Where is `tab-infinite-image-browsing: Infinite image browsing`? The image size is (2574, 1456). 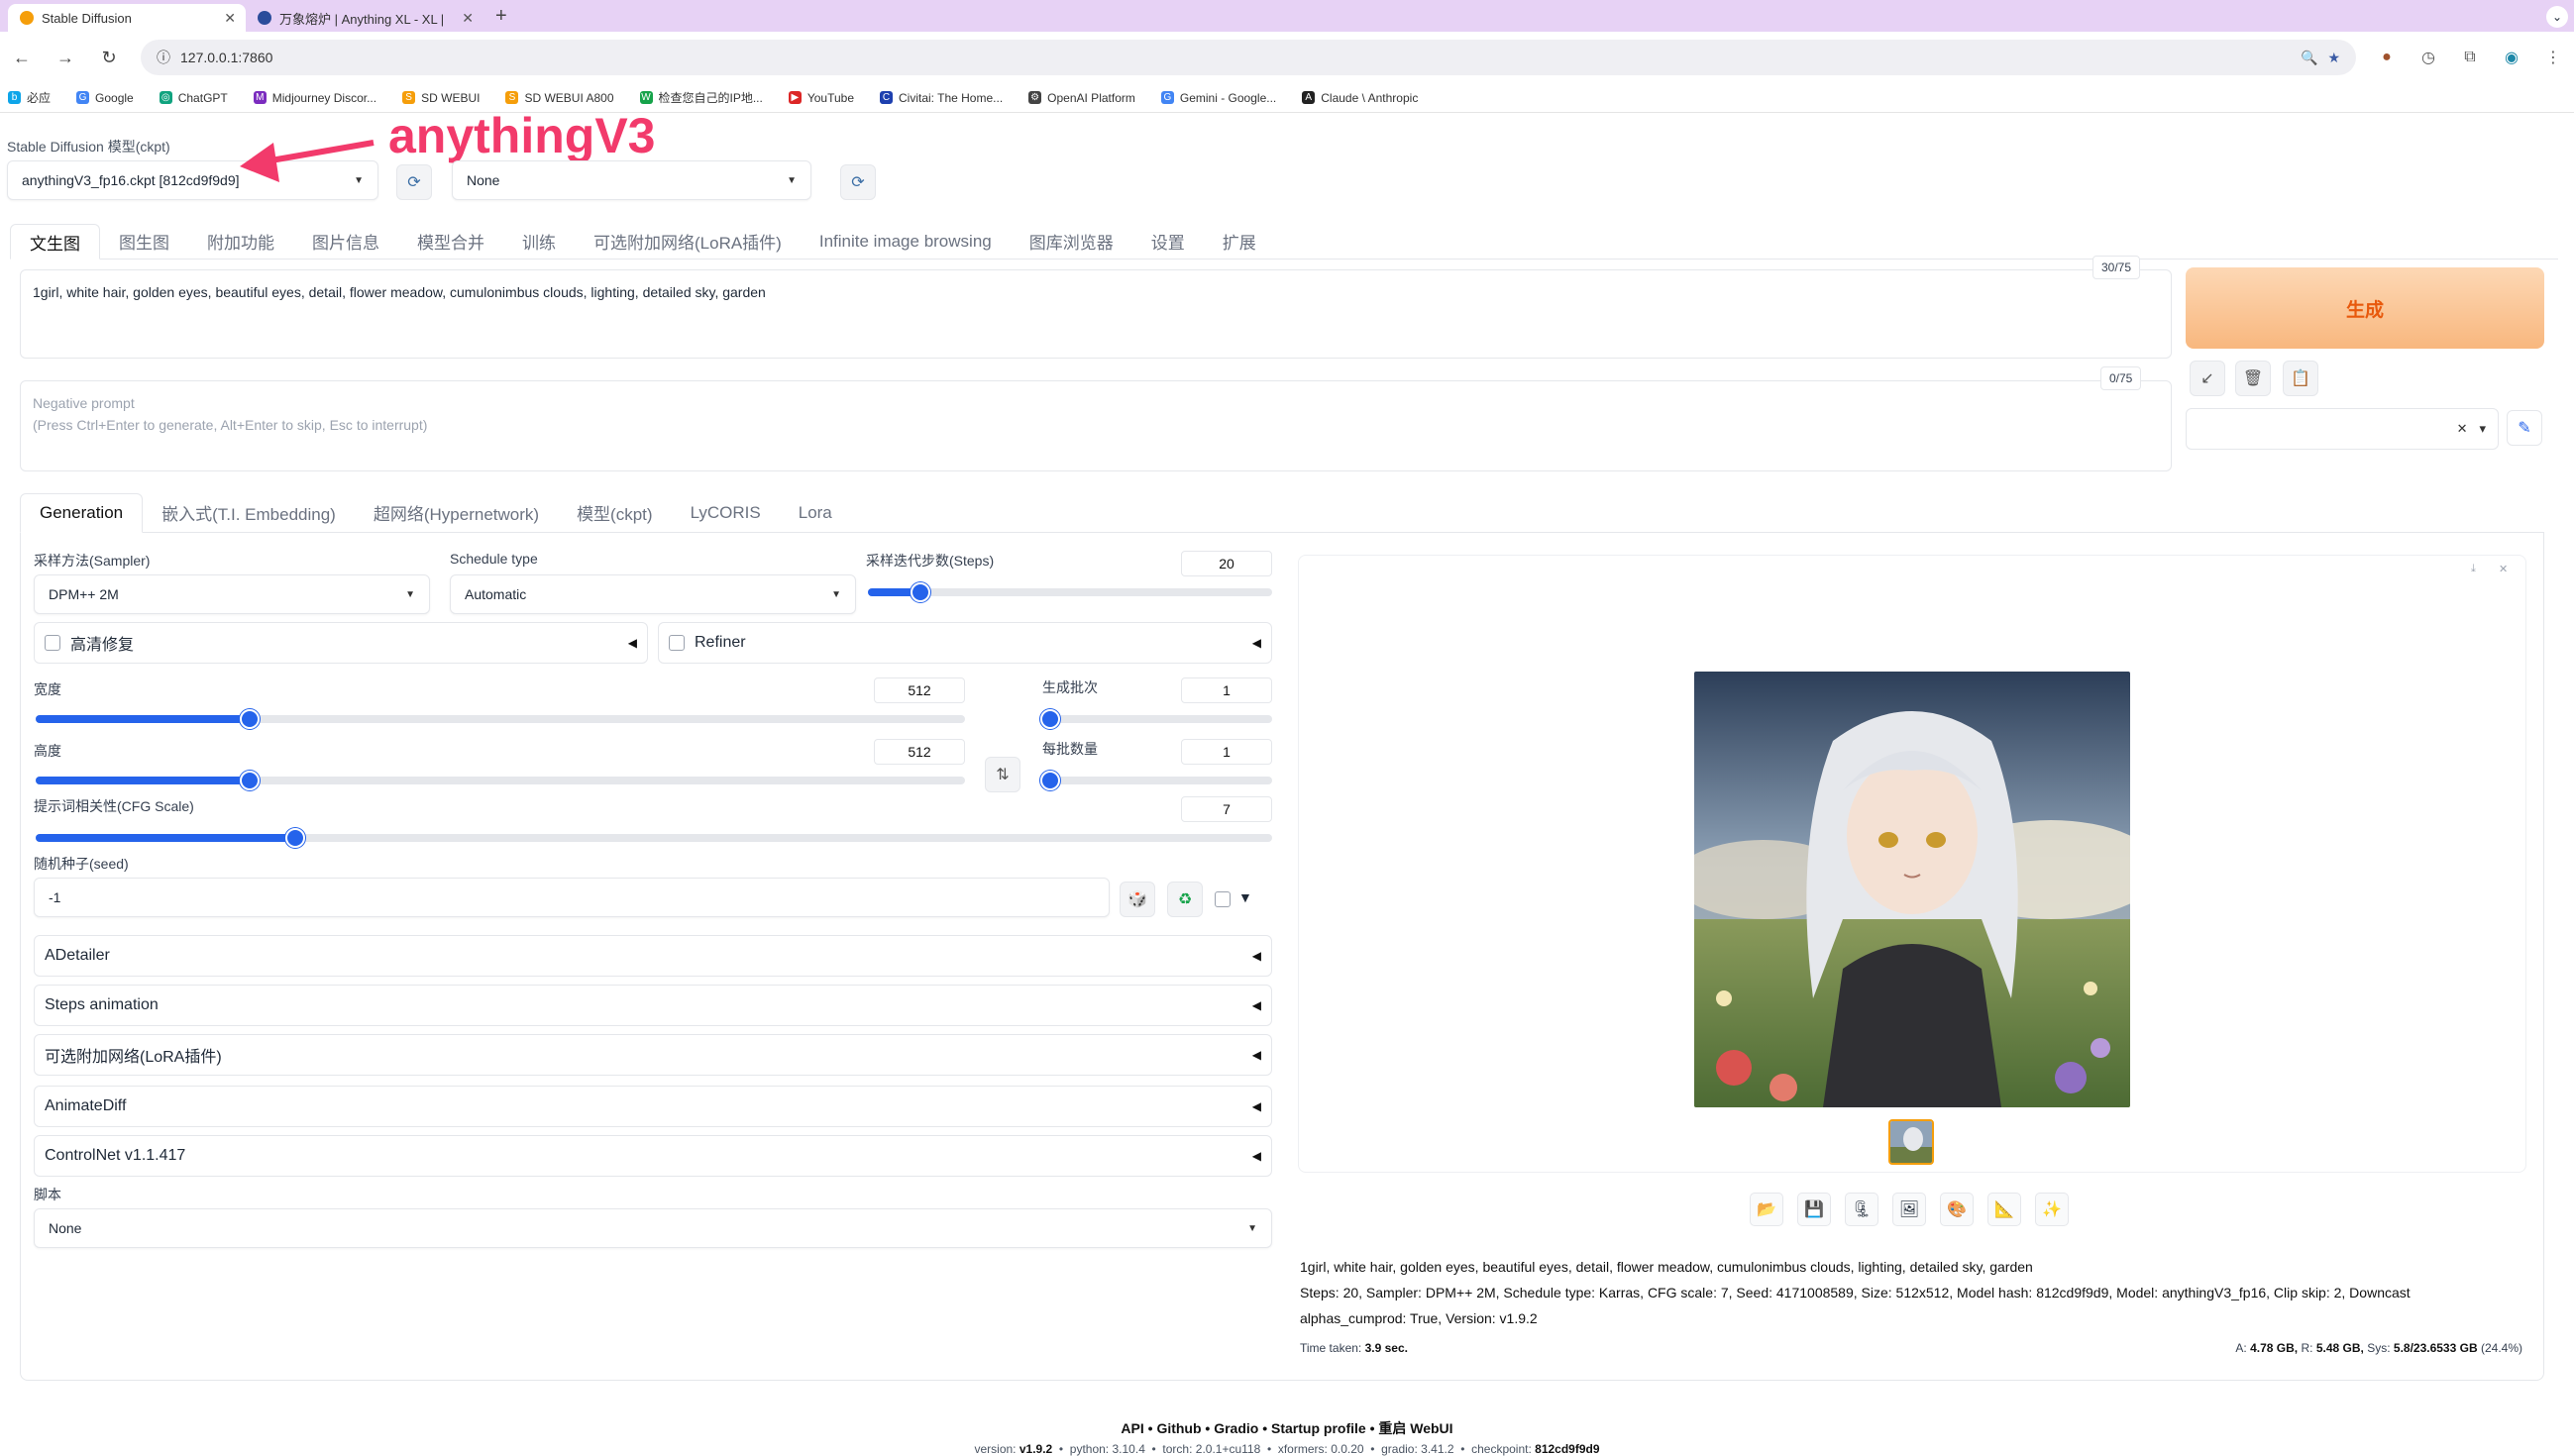
tab-infinite-image-browsing: Infinite image browsing is located at coordinates (906, 242).